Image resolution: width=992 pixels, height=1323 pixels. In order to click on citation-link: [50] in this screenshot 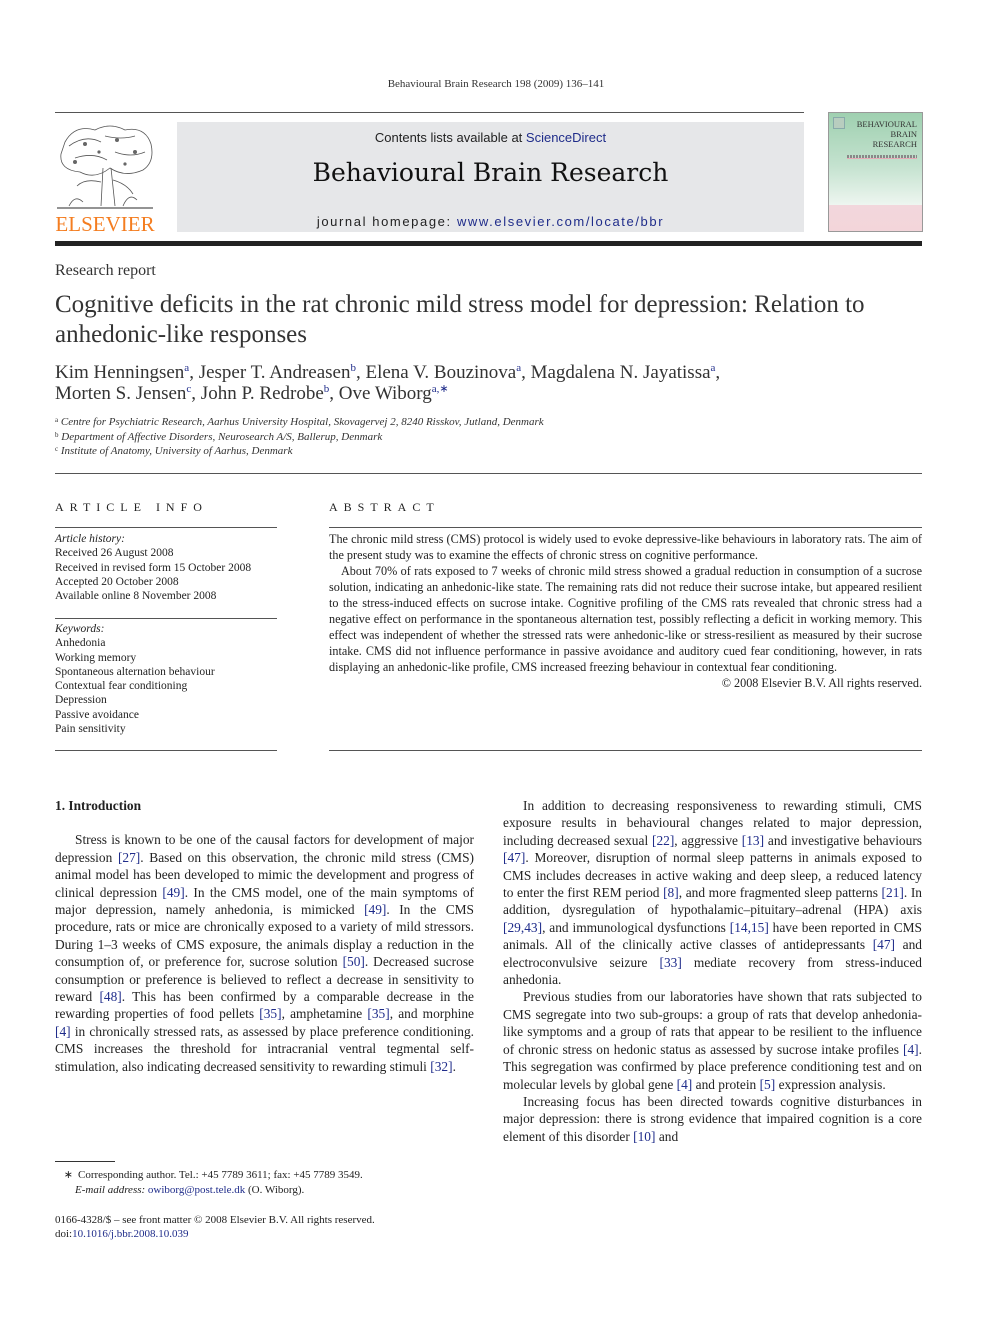, I will do `click(354, 961)`.